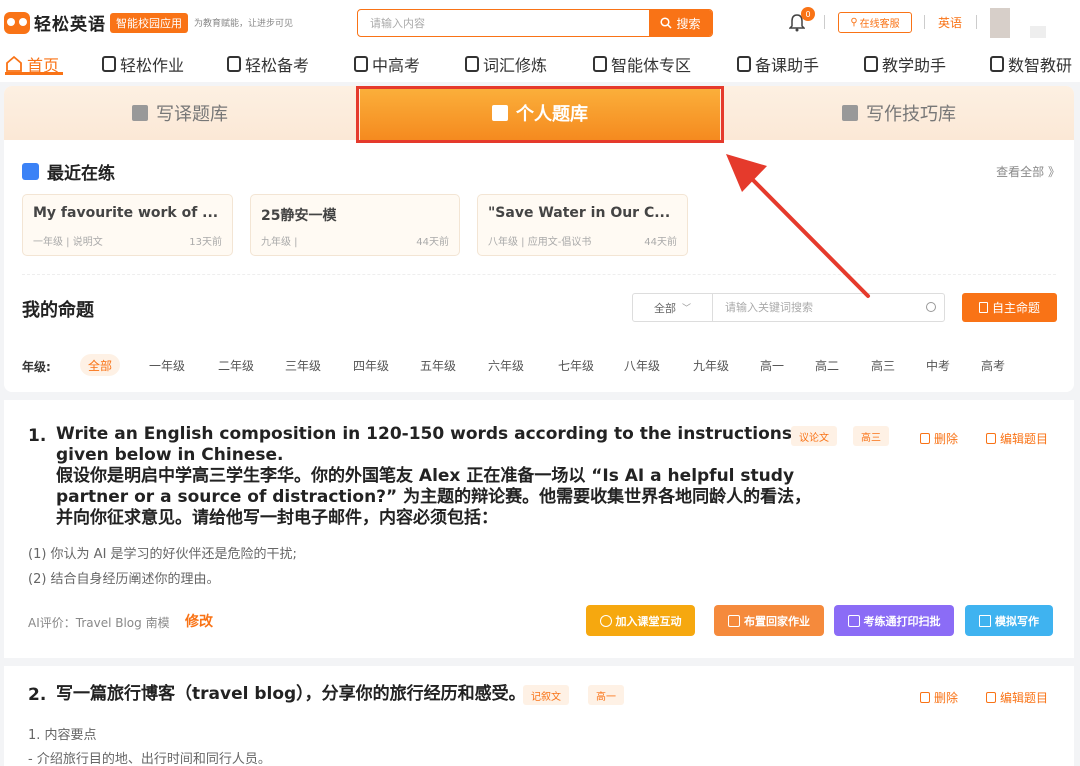 The image size is (1080, 766). Describe the element at coordinates (902, 621) in the screenshot. I see `op-label: 考练通打印扫批` at that location.